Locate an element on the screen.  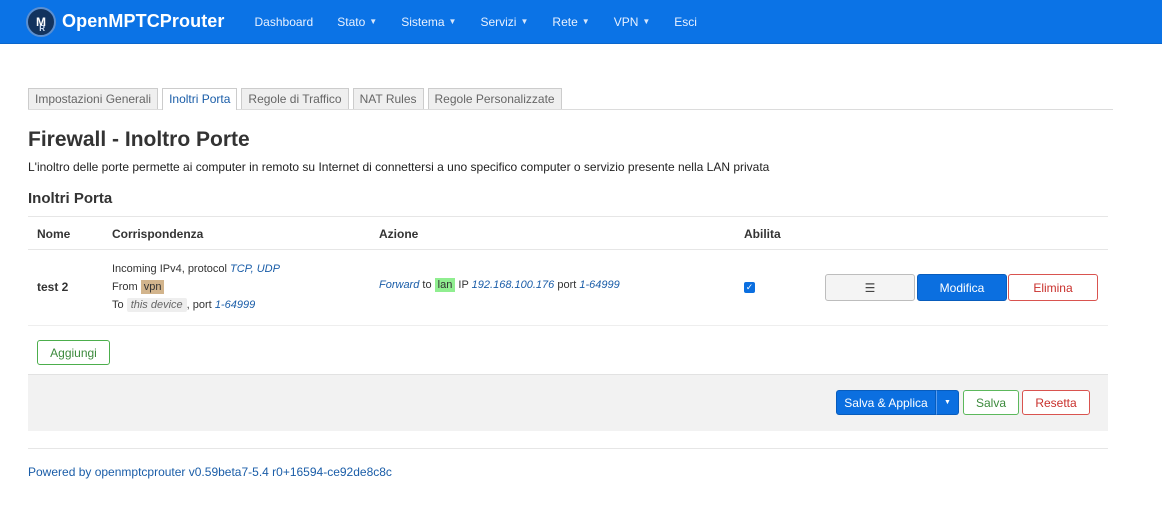
match-line-to: To this device, port 1-64999 is located at coordinates (196, 305).